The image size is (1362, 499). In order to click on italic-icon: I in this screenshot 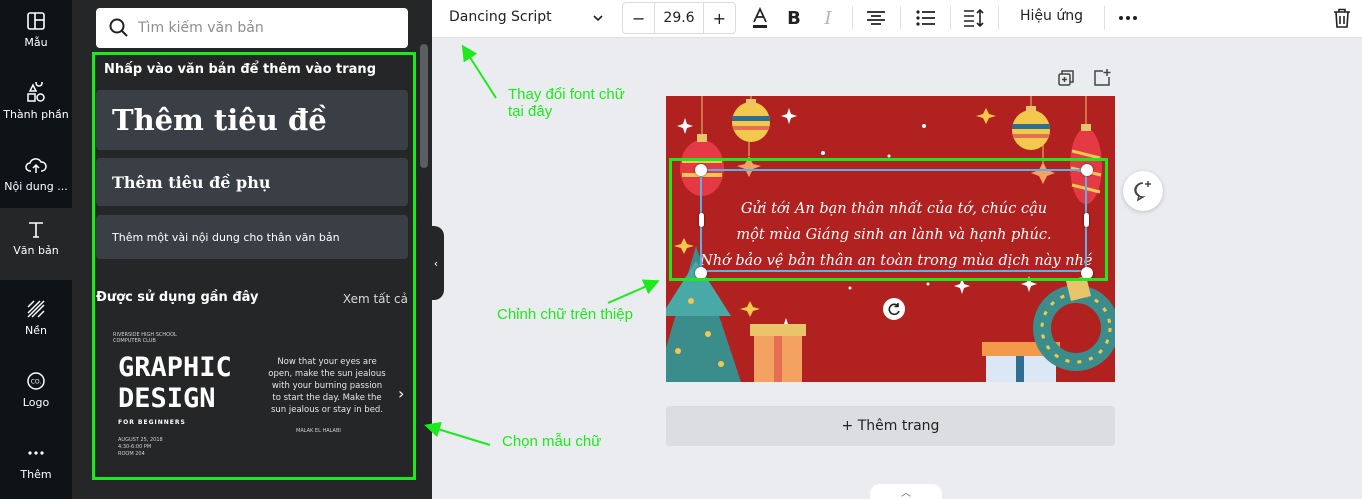, I will do `click(828, 18)`.